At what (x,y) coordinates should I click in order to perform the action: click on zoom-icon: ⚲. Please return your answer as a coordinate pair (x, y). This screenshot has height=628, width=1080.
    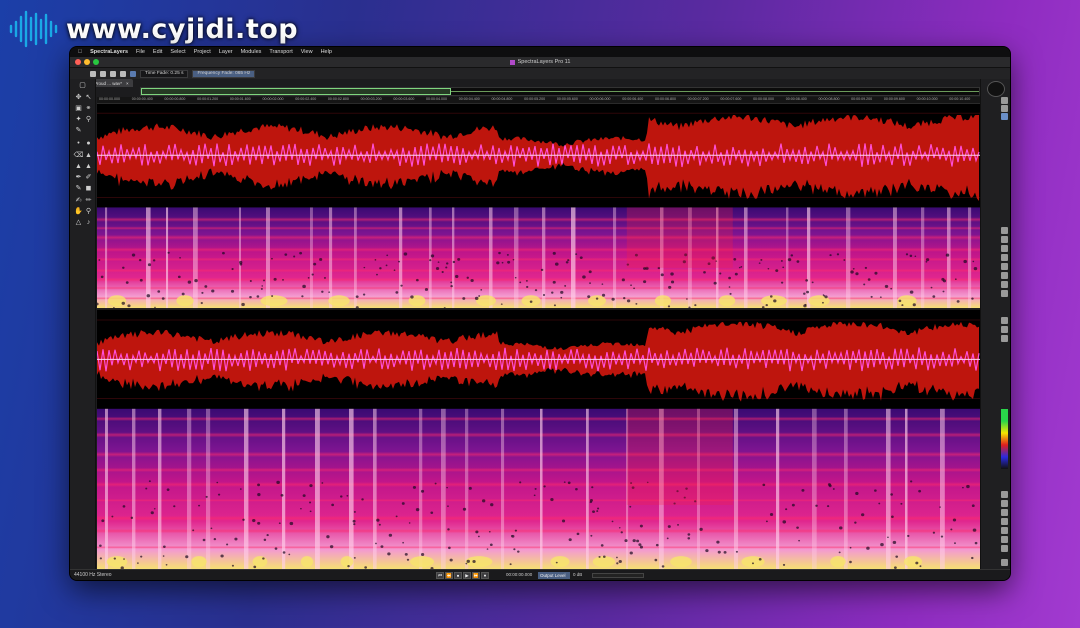
    Looking at the image, I should click on (88, 211).